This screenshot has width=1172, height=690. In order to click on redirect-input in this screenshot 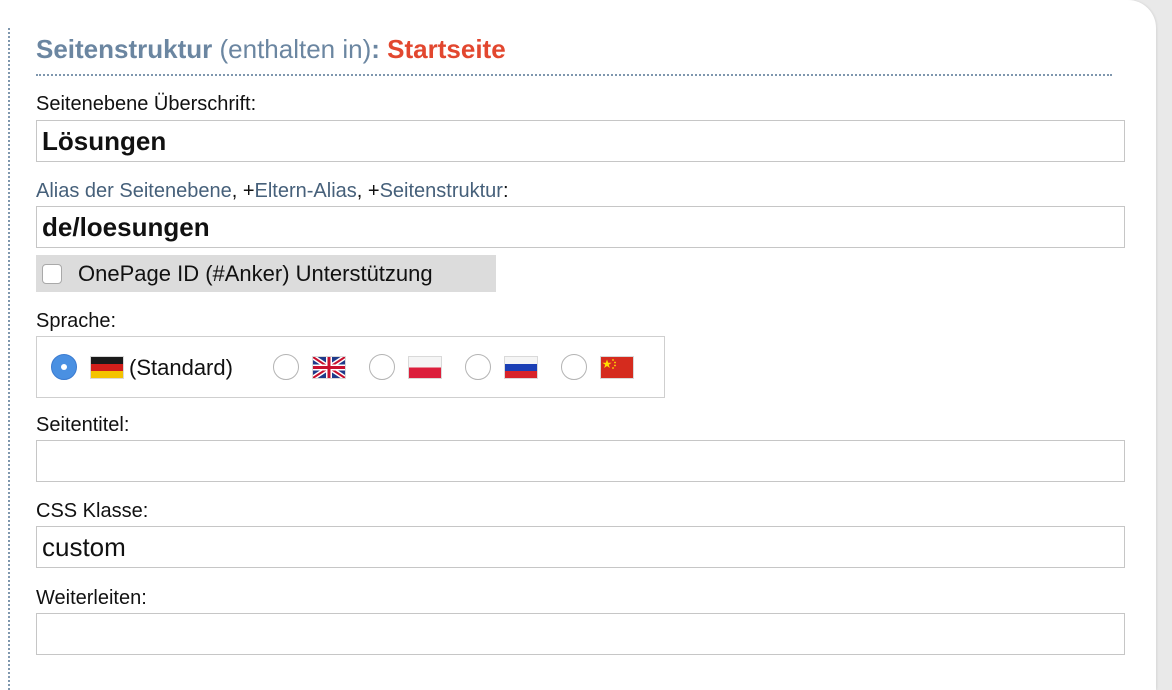, I will do `click(580, 634)`.